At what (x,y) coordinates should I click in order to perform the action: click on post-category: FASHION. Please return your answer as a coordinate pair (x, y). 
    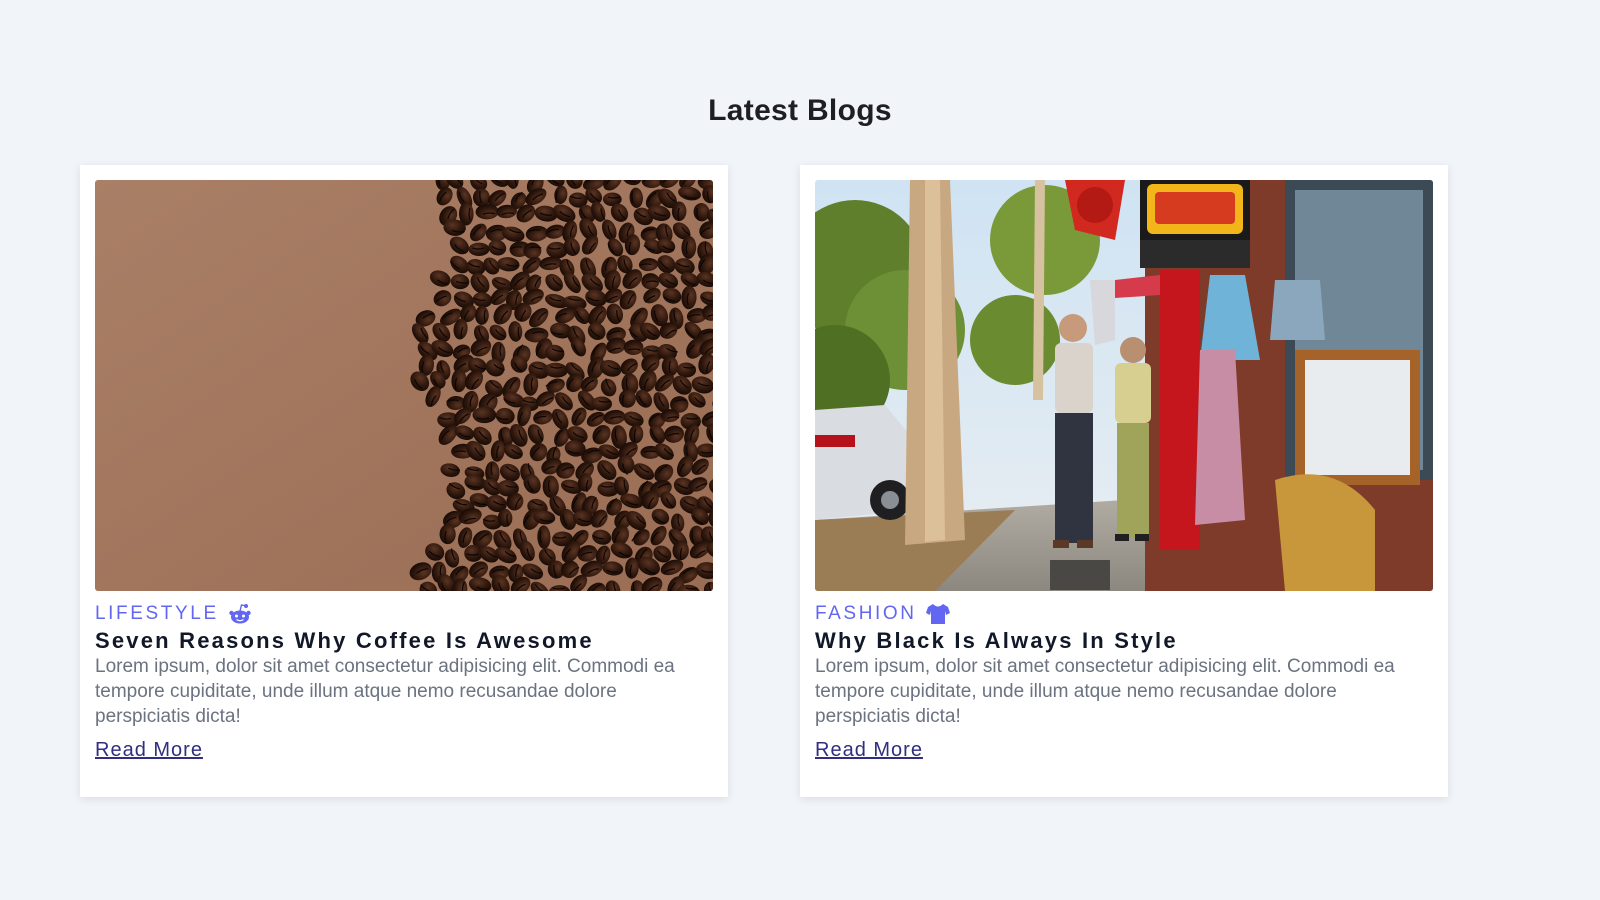
    Looking at the image, I should click on (882, 614).